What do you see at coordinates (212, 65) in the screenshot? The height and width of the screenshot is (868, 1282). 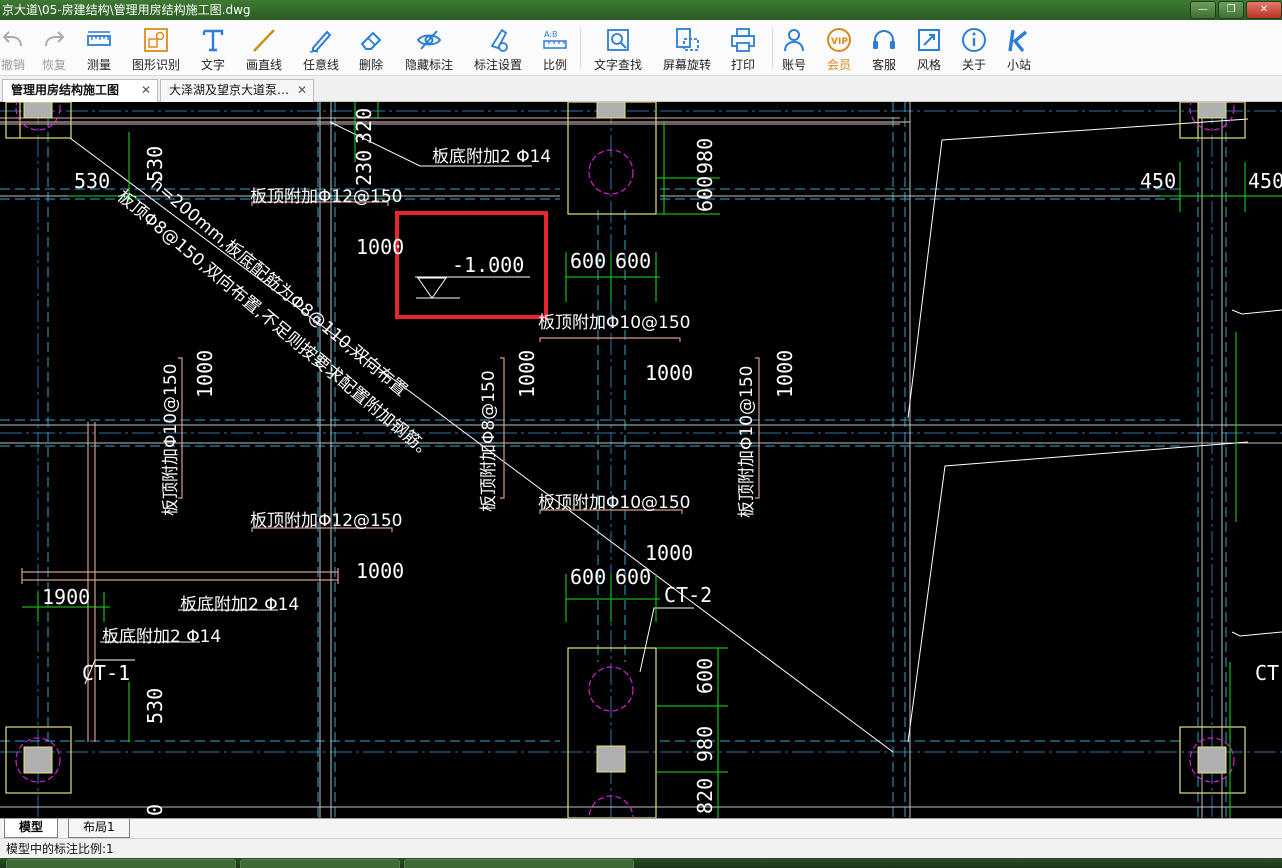 I see `text-label: 文字` at bounding box center [212, 65].